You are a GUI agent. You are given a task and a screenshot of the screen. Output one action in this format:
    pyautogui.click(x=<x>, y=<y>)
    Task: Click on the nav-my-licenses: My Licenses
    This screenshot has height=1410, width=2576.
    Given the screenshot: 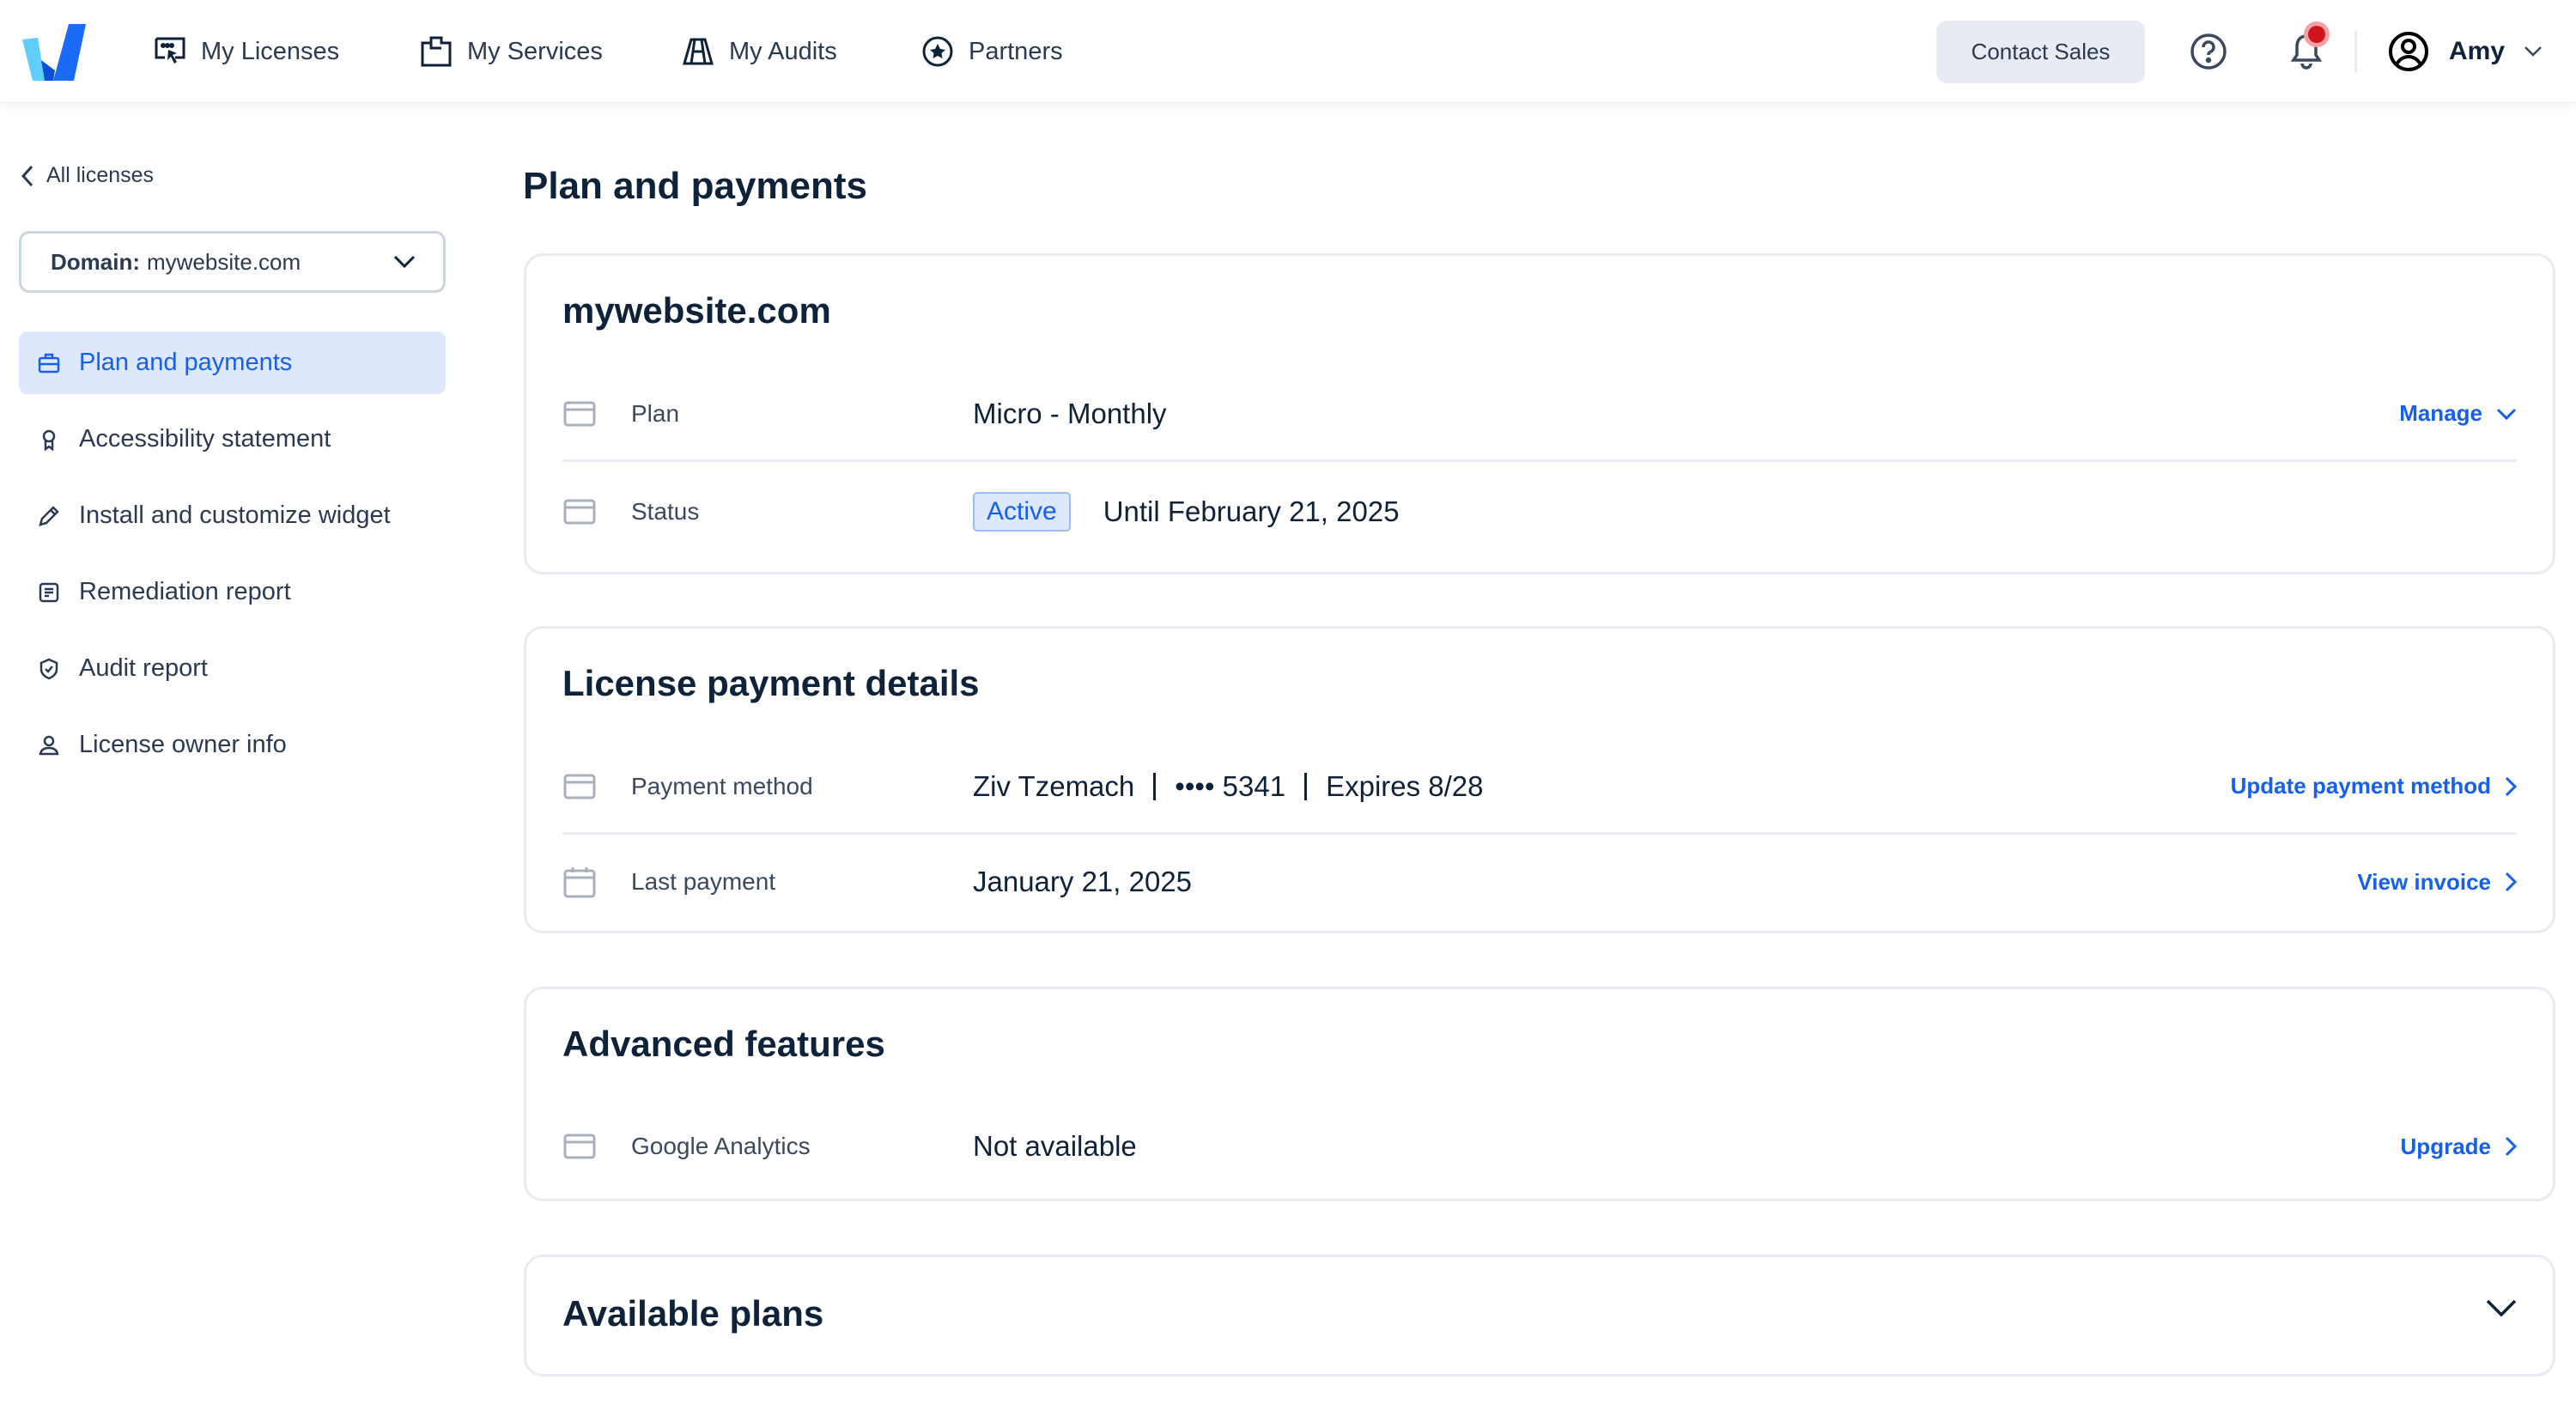 What is the action you would take?
    pyautogui.click(x=246, y=52)
    